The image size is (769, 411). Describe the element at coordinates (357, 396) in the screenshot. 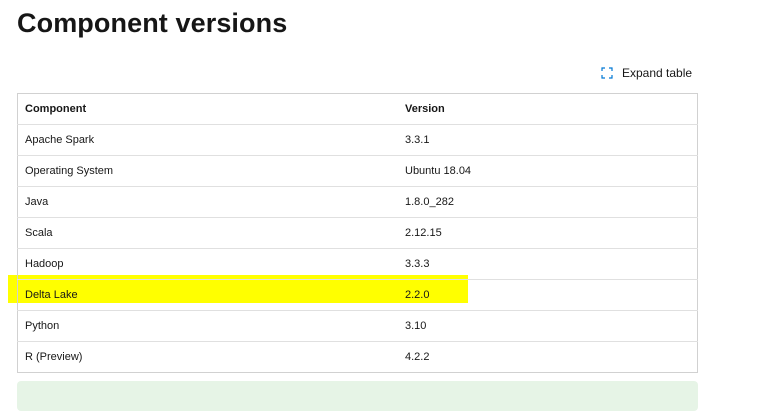

I see `note-callout` at that location.